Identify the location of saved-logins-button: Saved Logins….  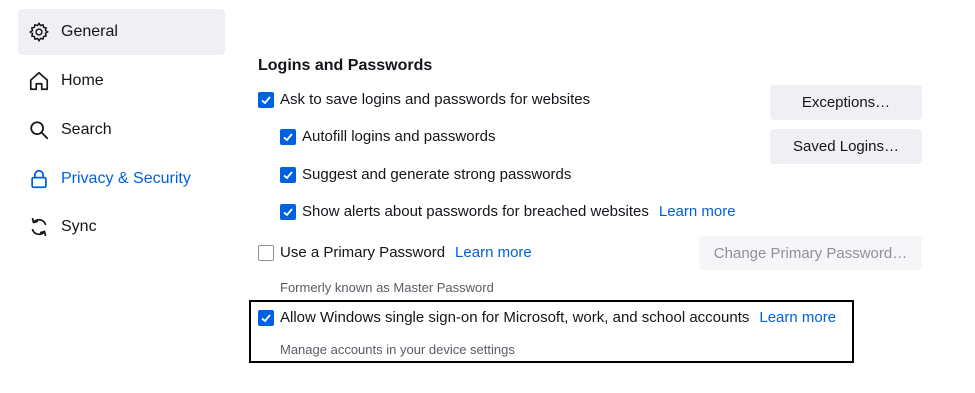
(846, 146).